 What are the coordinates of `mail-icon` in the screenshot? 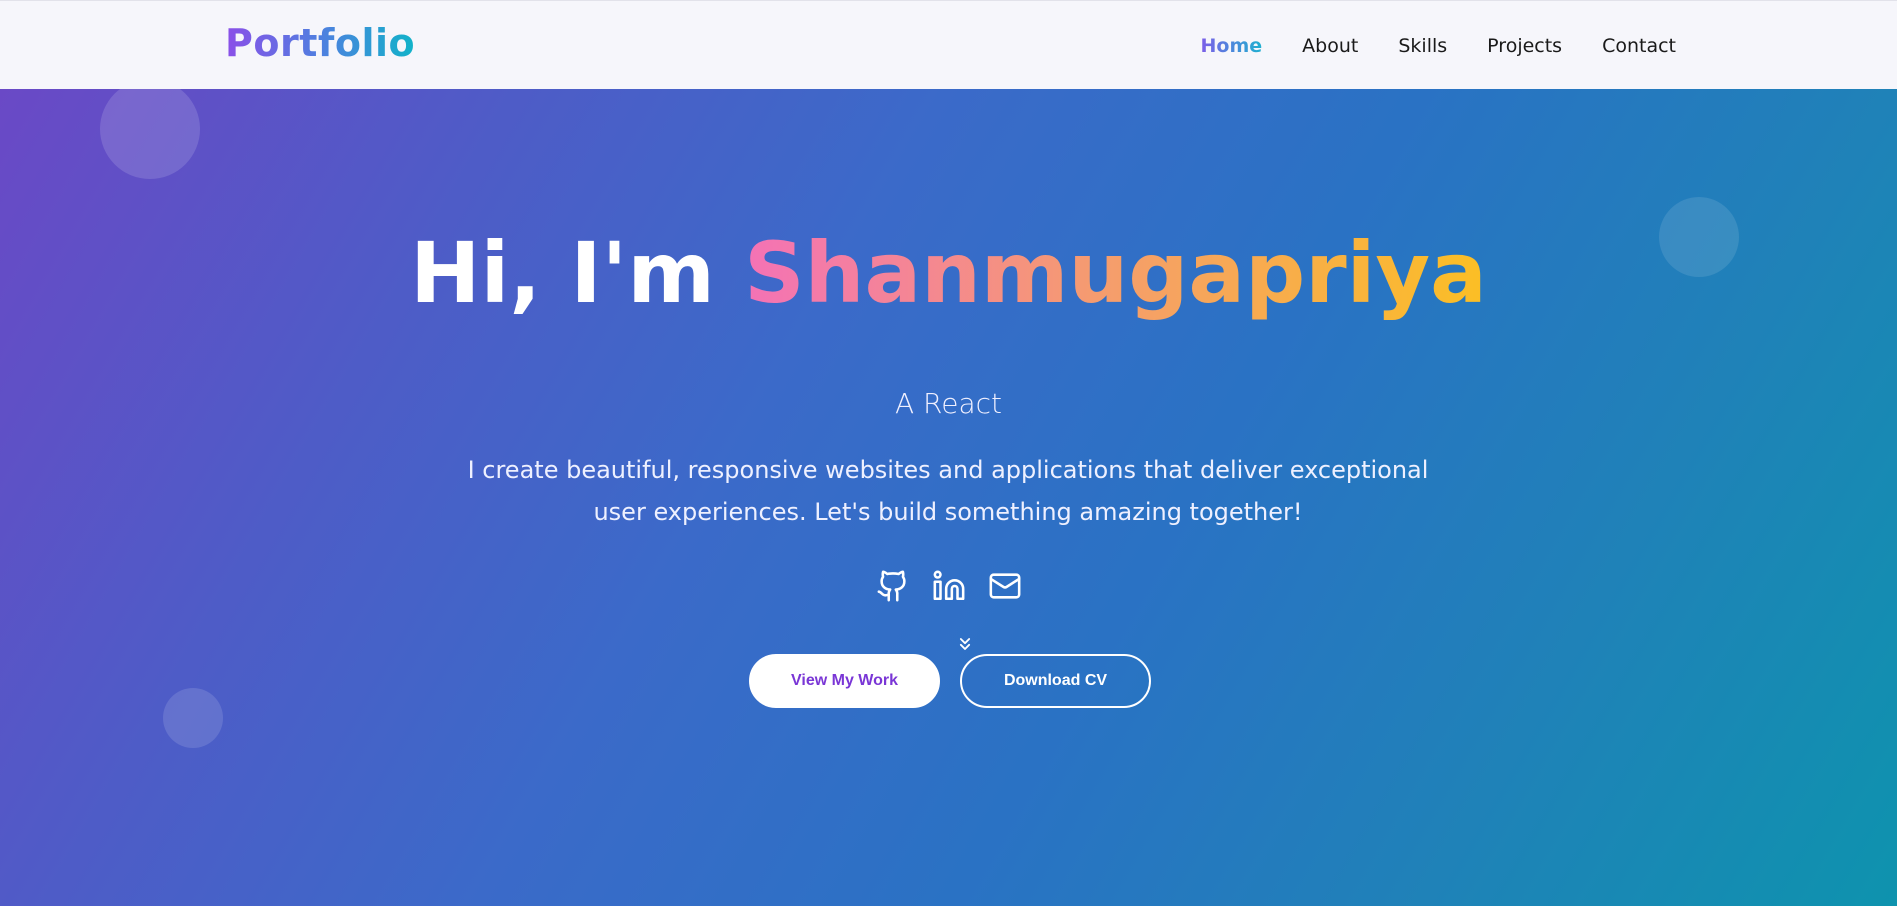 It's located at (1005, 586).